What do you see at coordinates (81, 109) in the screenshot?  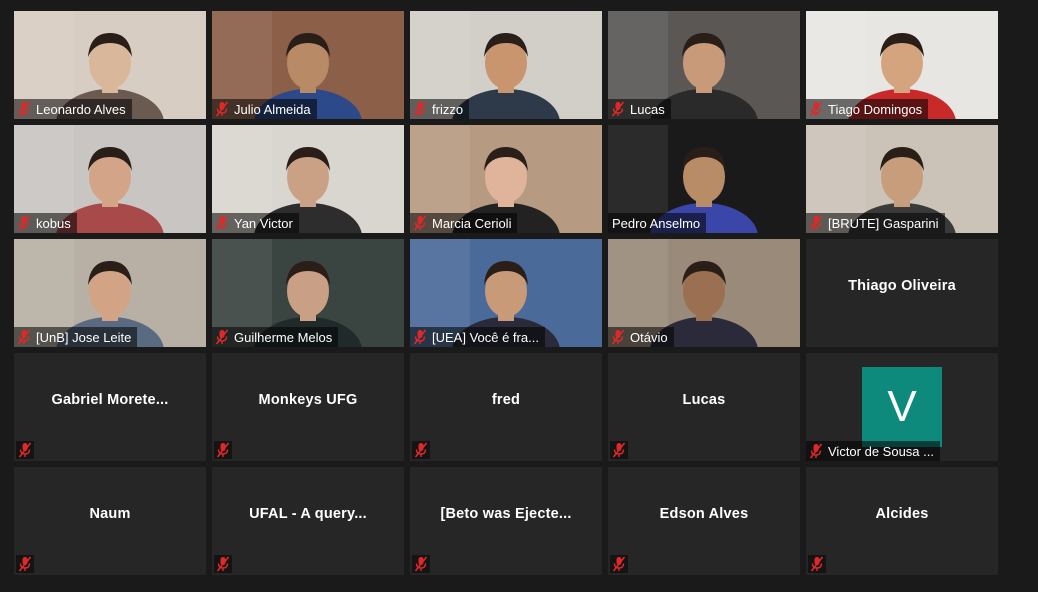 I see `participant-name: Leonardo Alves` at bounding box center [81, 109].